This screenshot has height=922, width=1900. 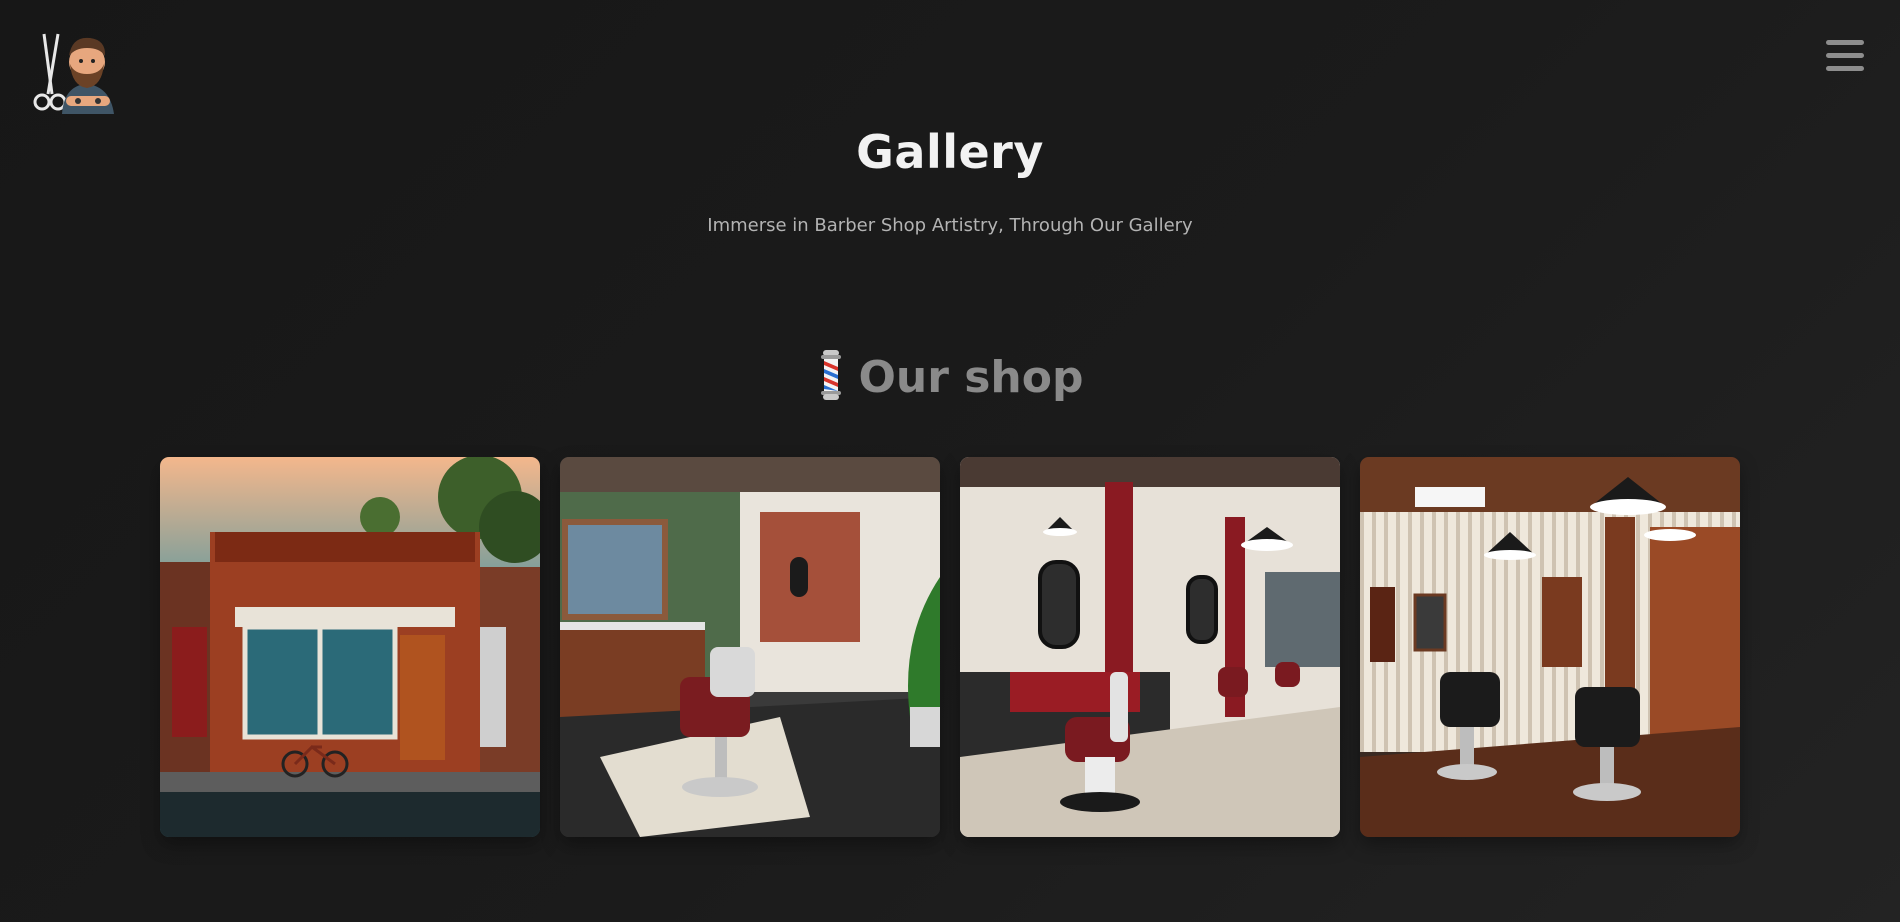 I want to click on red-pillar-barber-interior-image, so click(x=1150, y=647).